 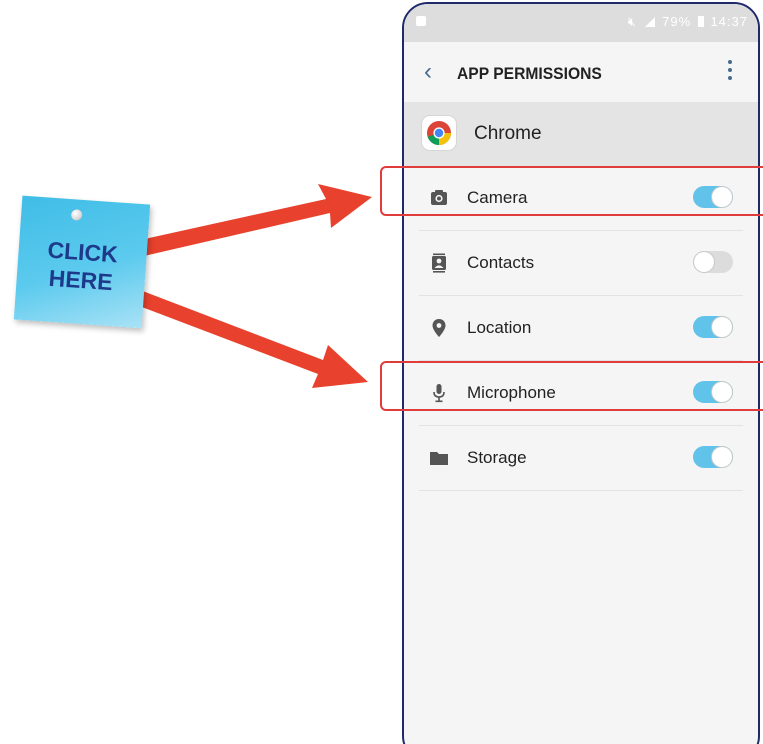 What do you see at coordinates (76, 215) in the screenshot?
I see `pushpin-icon` at bounding box center [76, 215].